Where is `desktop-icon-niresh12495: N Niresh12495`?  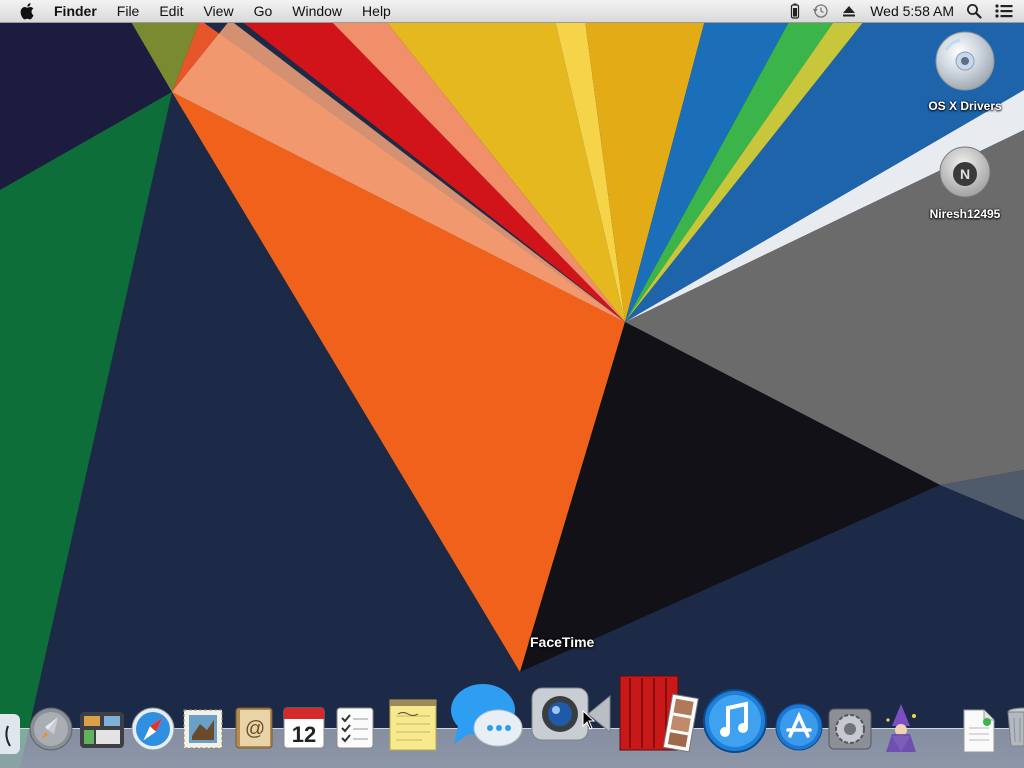 desktop-icon-niresh12495: N Niresh12495 is located at coordinates (965, 182).